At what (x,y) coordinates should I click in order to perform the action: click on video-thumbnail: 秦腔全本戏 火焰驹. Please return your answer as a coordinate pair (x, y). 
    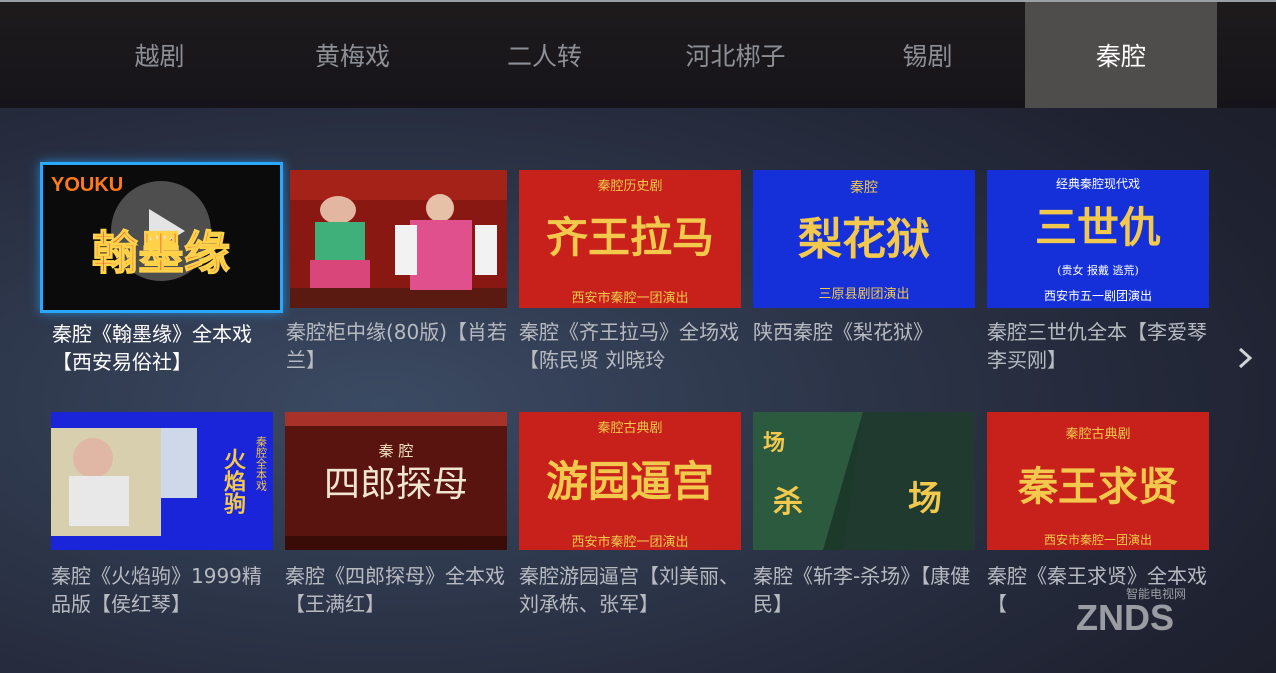
    Looking at the image, I should click on (162, 481).